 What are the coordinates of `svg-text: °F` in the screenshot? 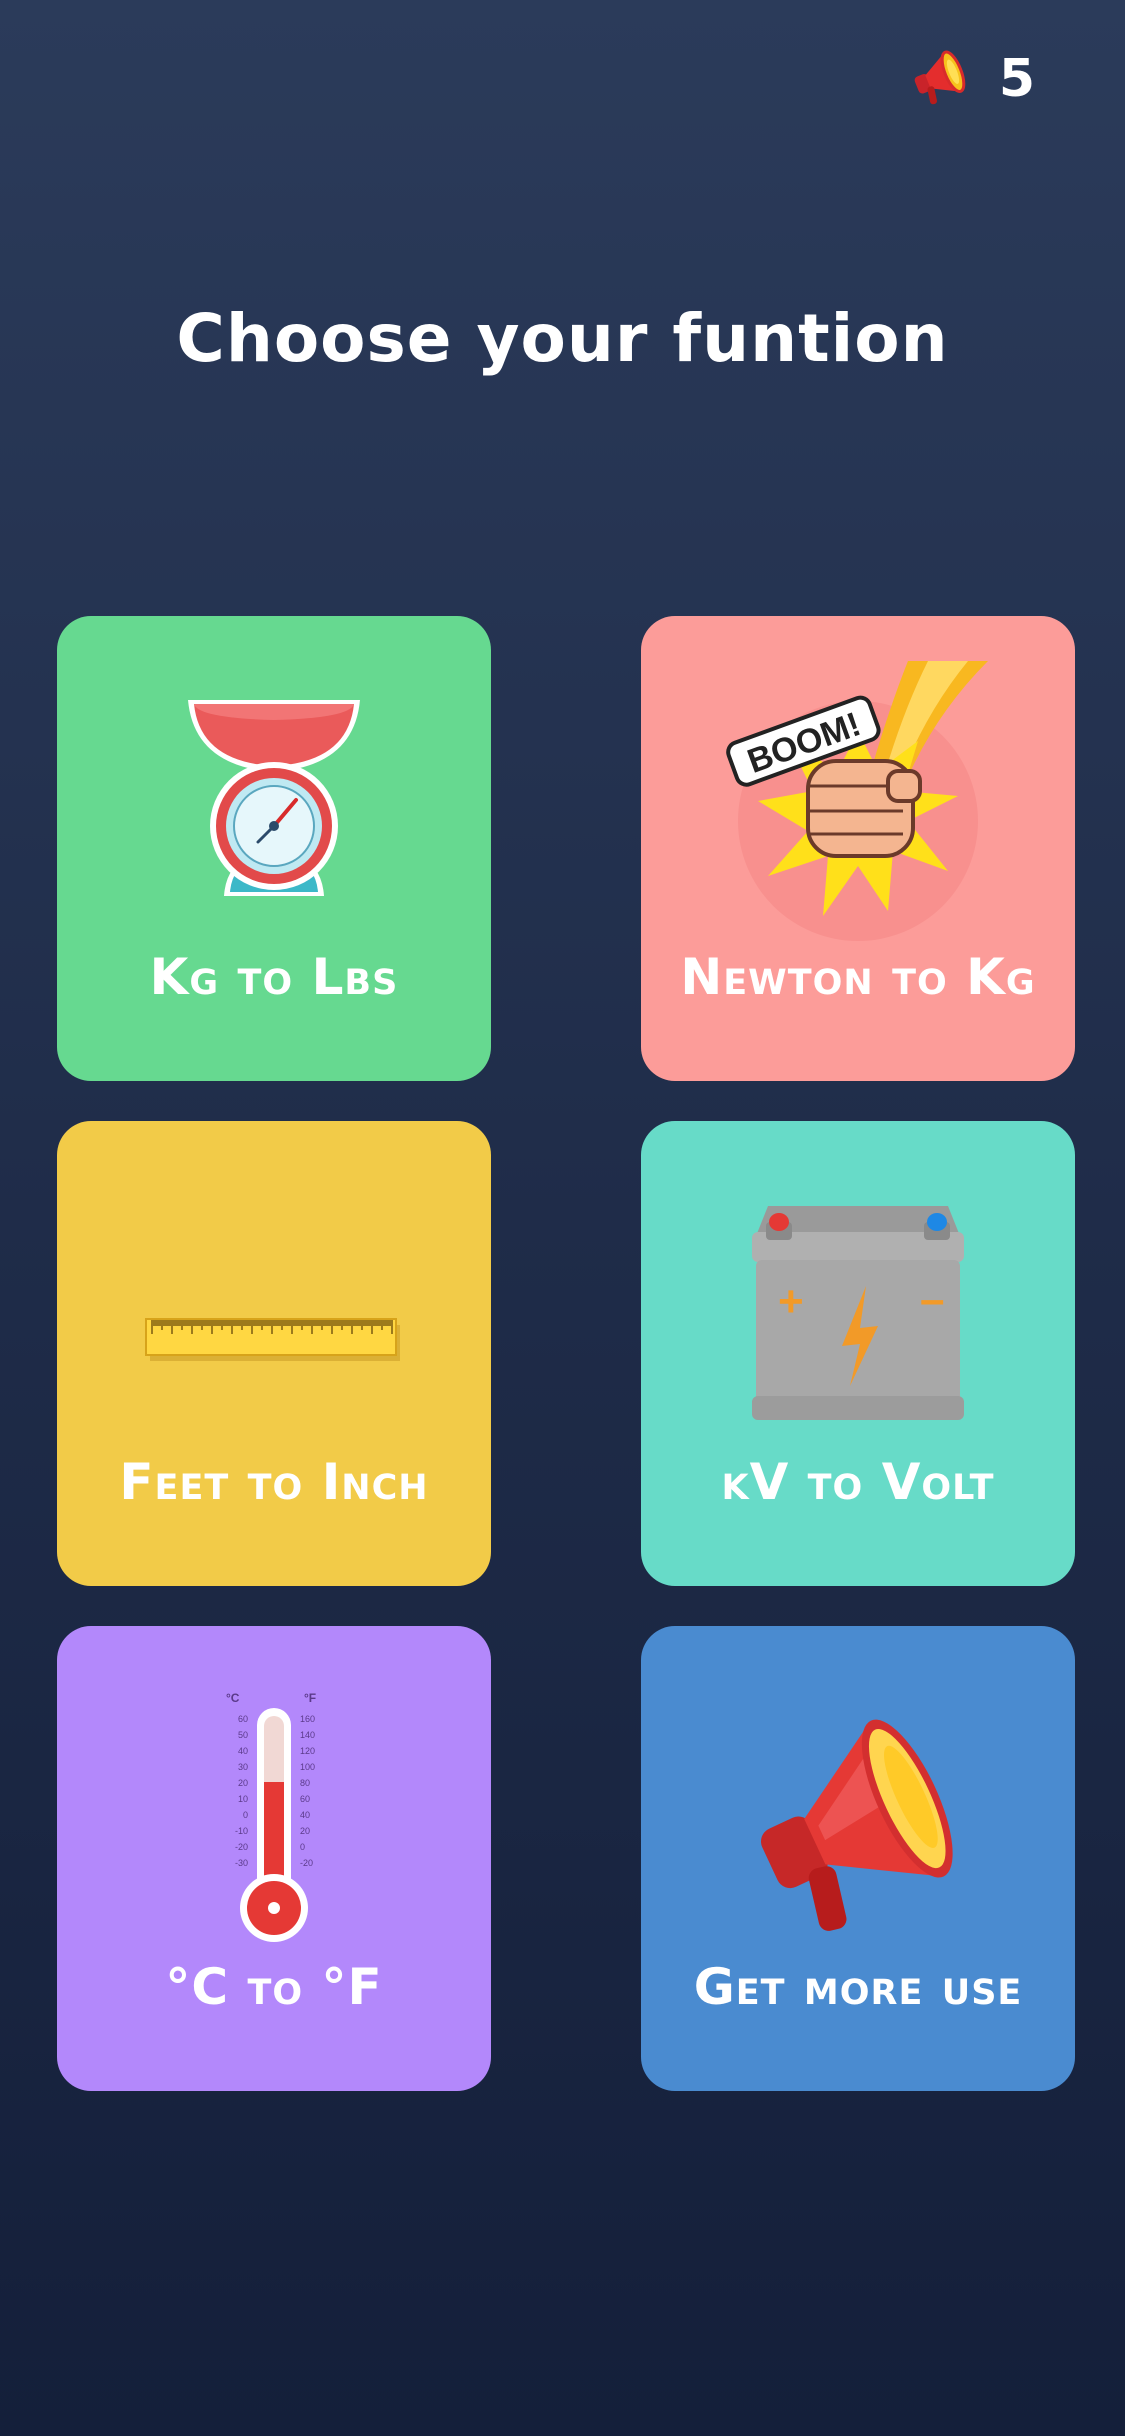 It's located at (310, 1698).